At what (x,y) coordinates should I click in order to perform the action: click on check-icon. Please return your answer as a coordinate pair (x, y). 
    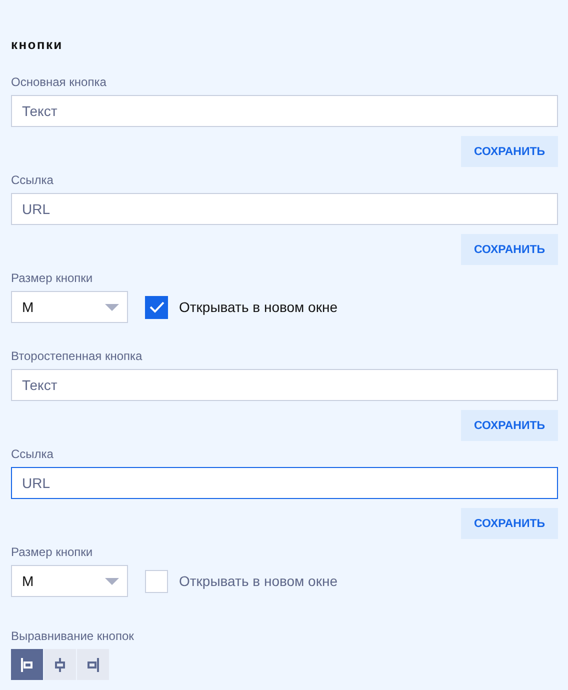
    Looking at the image, I should click on (156, 307).